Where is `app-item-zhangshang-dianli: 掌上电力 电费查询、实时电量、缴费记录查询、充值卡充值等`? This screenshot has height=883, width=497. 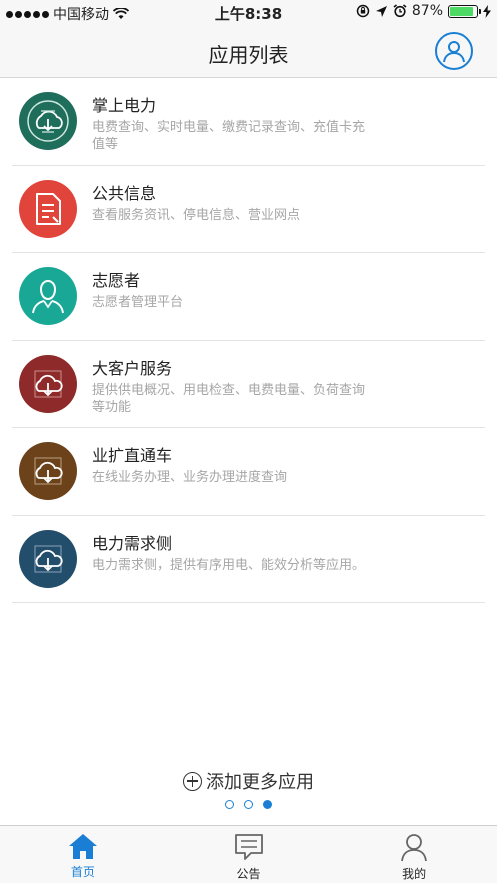
app-item-zhangshang-dianli: 掌上电力 电费查询、实时电量、缴费记录查询、充值卡充值等 is located at coordinates (248, 122).